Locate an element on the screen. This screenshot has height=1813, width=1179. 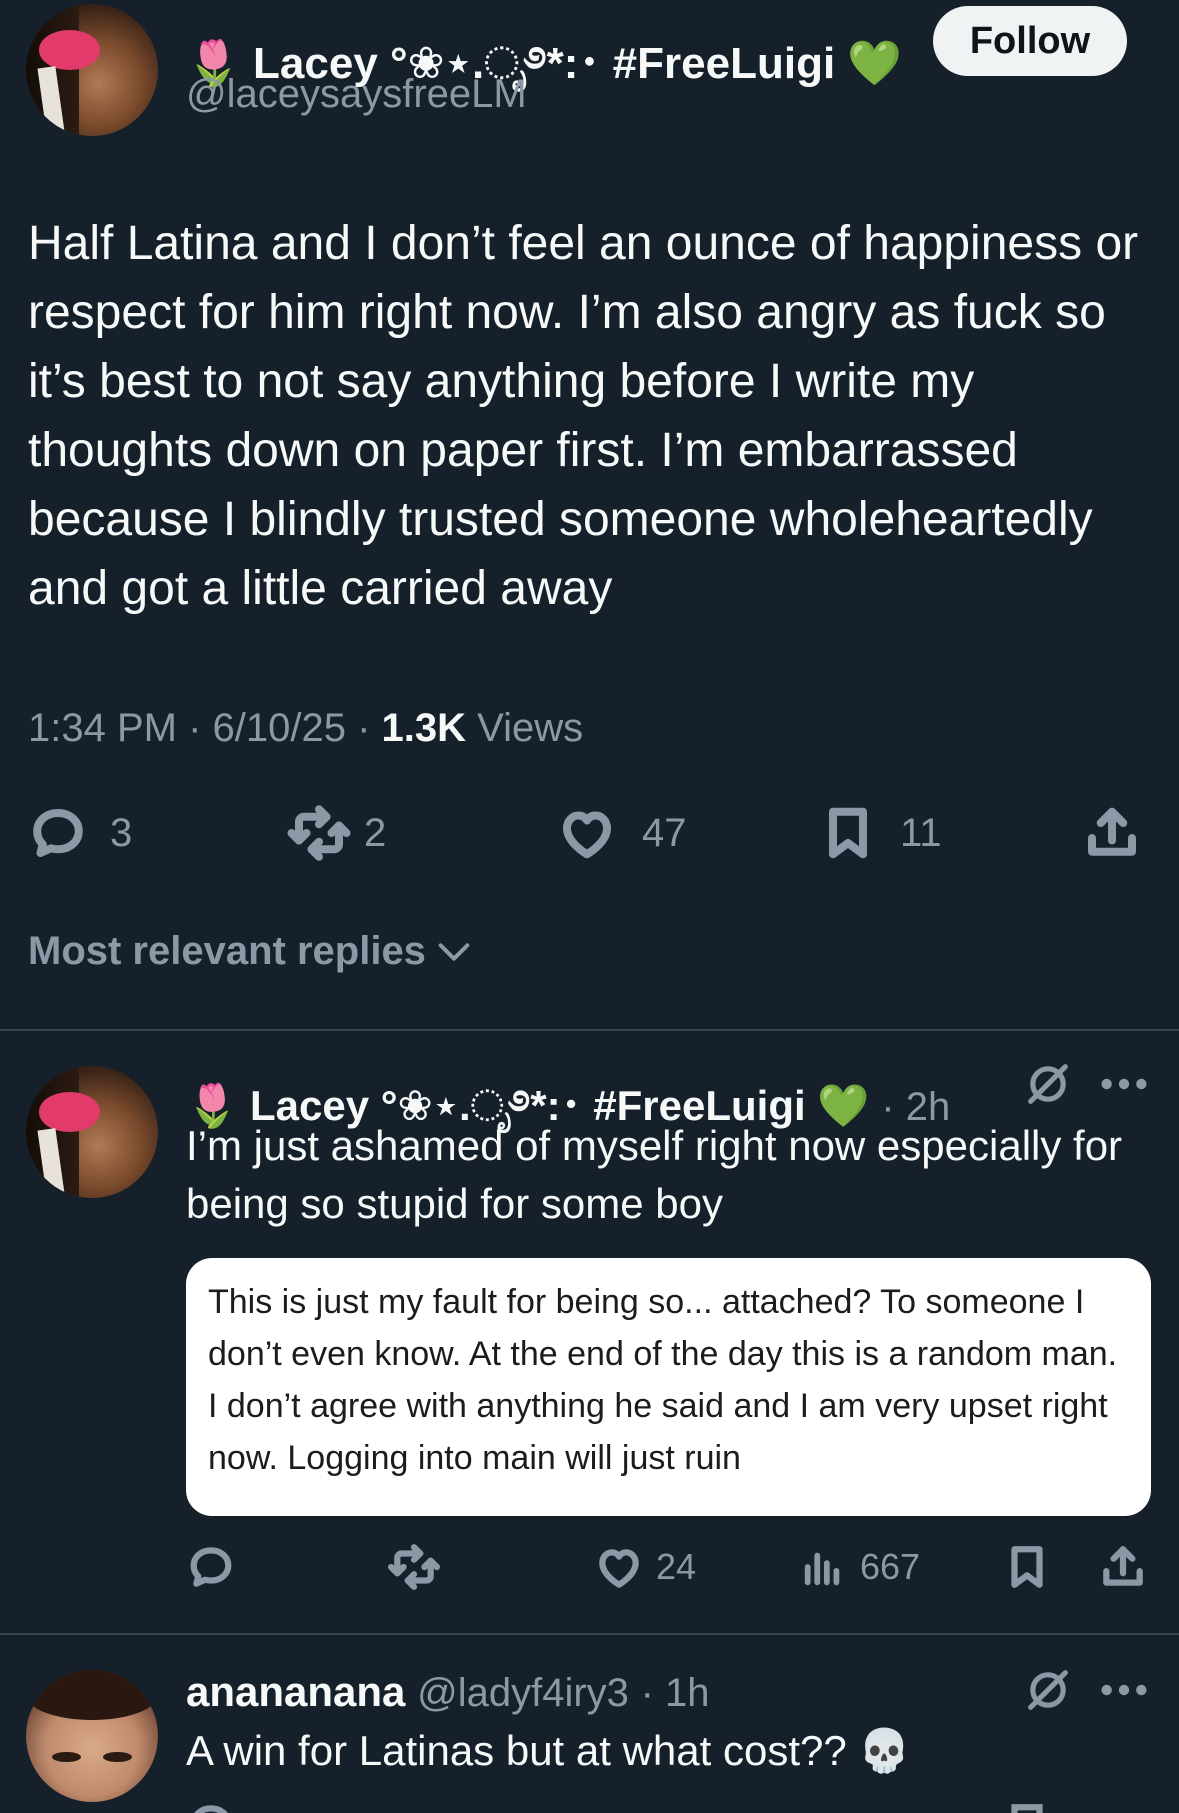
reply-button: 3 is located at coordinates (80, 833).